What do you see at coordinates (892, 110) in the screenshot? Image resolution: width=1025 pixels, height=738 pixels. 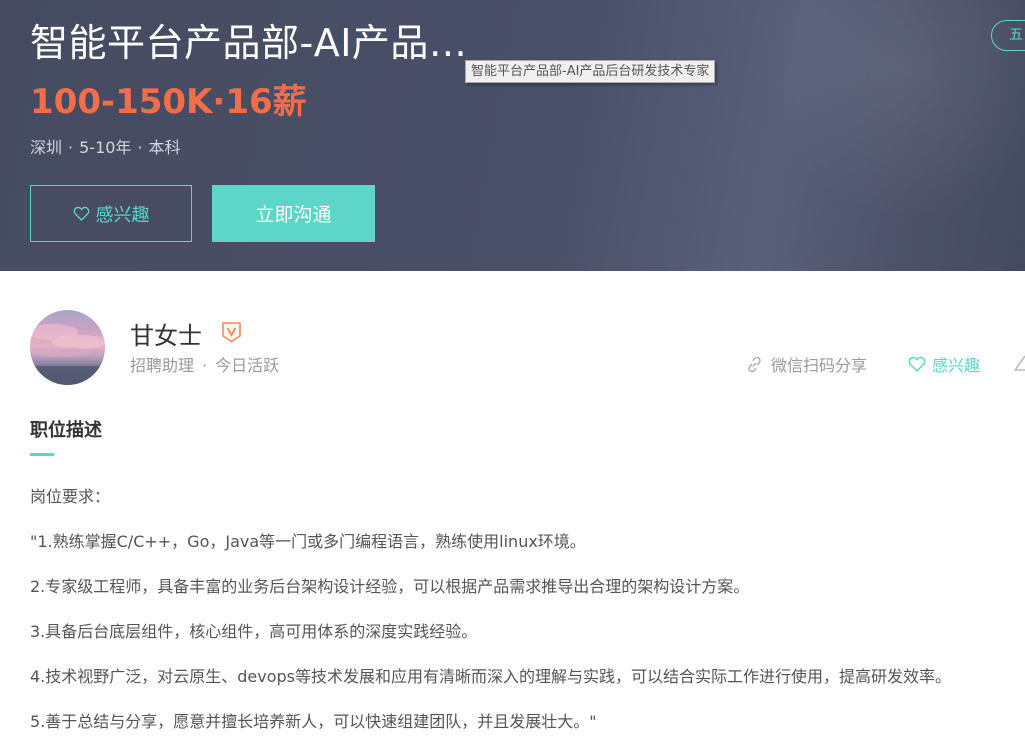 I see `banner-highlight` at bounding box center [892, 110].